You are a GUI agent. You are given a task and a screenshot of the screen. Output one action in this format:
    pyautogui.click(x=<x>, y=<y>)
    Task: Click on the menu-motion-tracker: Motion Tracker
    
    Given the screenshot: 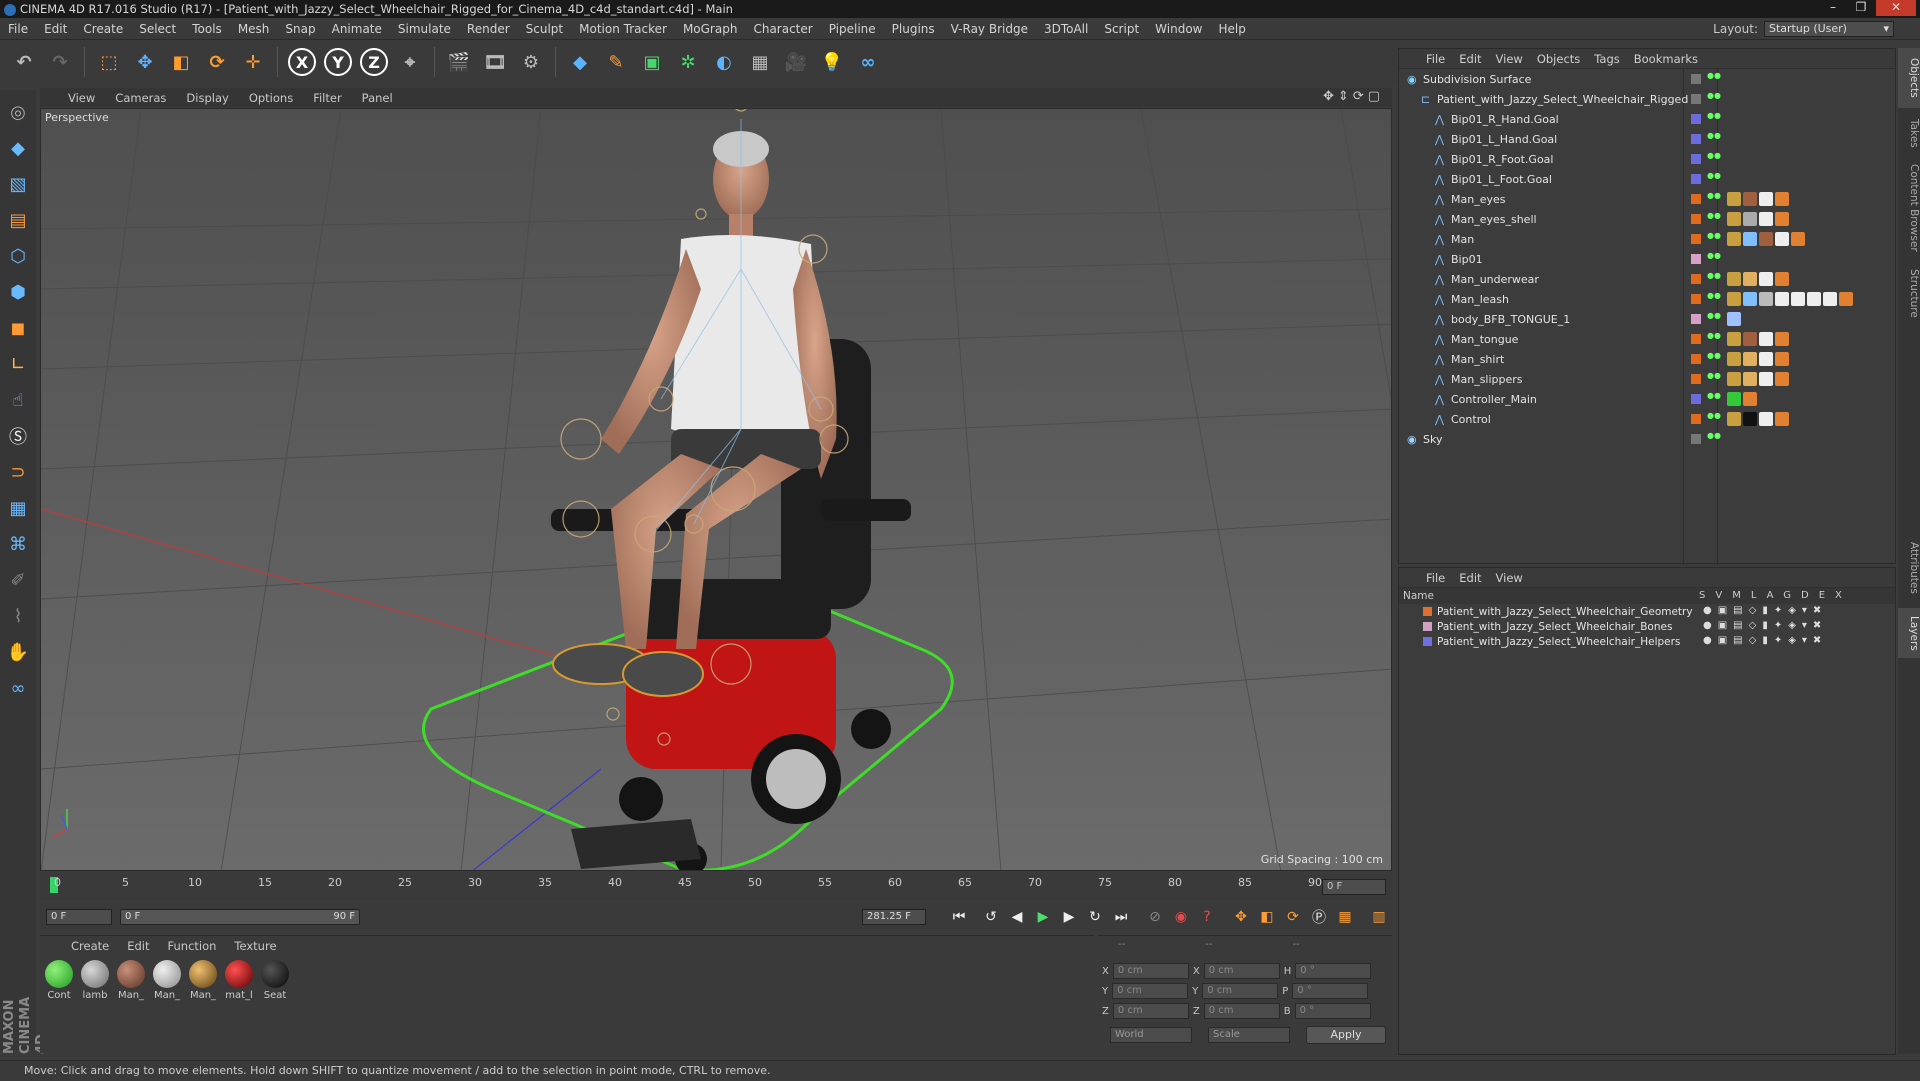 What is the action you would take?
    pyautogui.click(x=623, y=29)
    